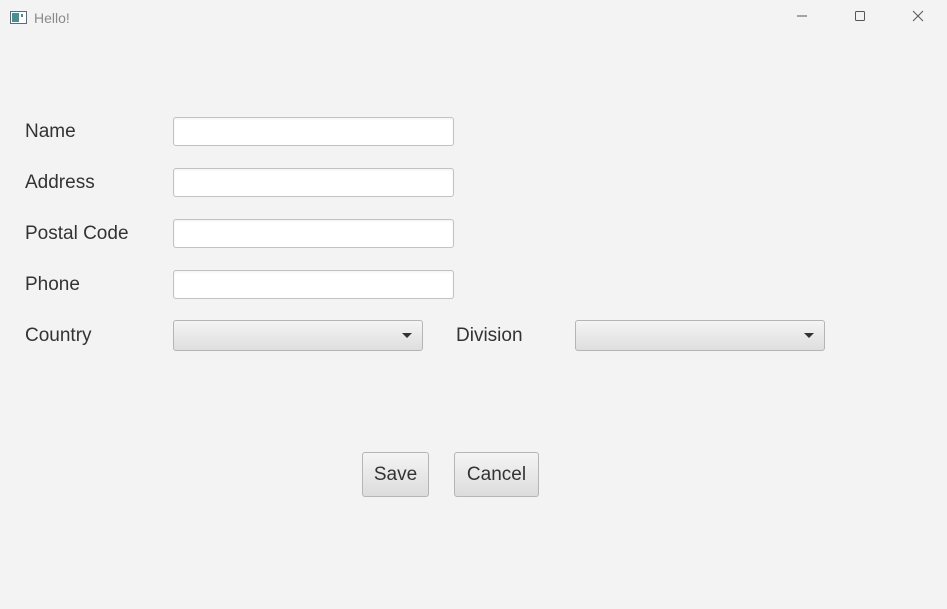 This screenshot has height=609, width=947. I want to click on close-button, so click(918, 18).